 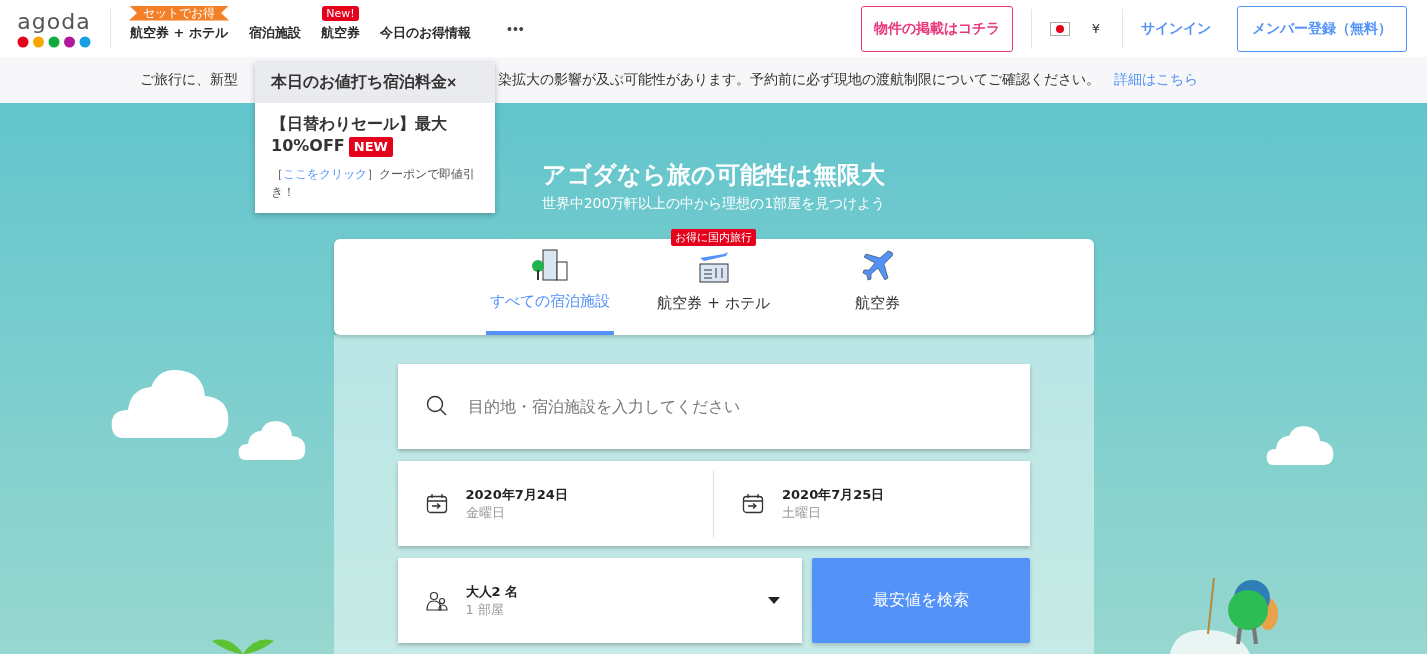 What do you see at coordinates (516, 28) in the screenshot?
I see `more-button: •••` at bounding box center [516, 28].